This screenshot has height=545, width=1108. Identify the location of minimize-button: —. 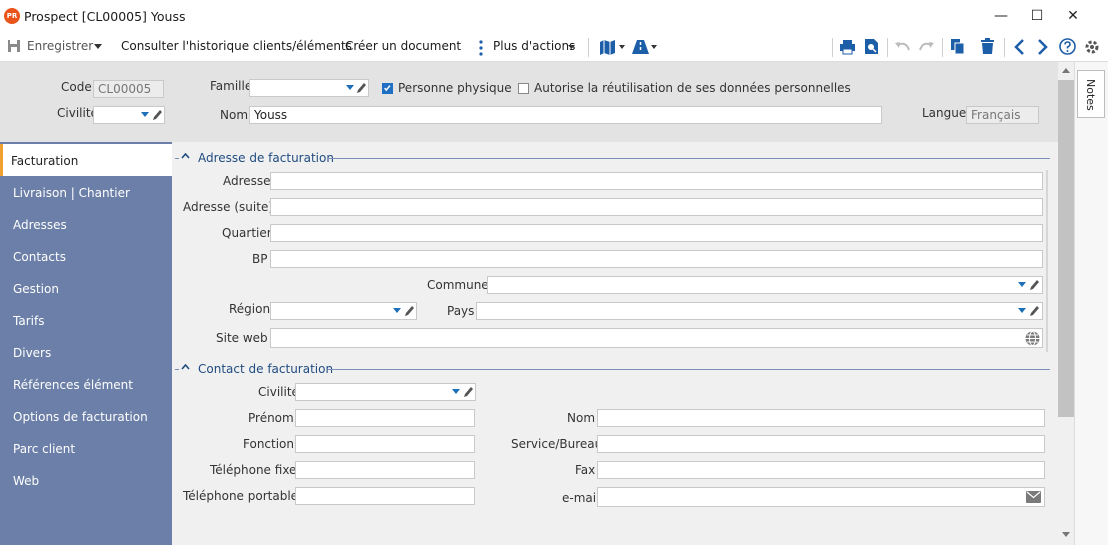
(1001, 16).